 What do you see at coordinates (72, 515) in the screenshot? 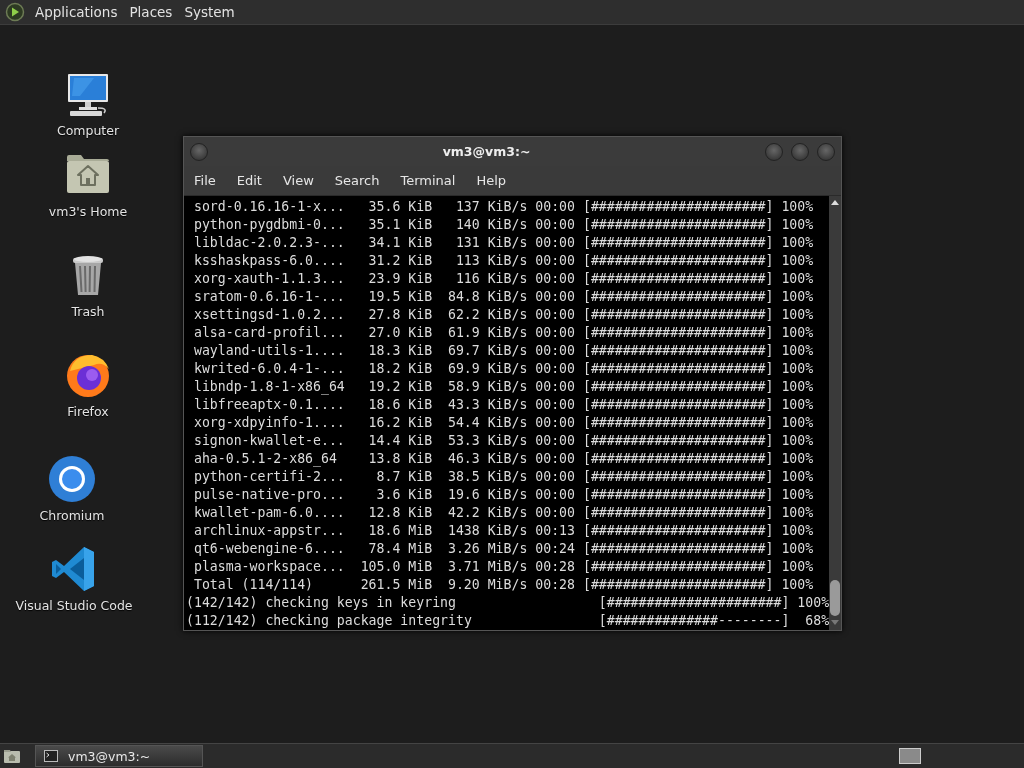
I see `desktop-icon-label: Chromium` at bounding box center [72, 515].